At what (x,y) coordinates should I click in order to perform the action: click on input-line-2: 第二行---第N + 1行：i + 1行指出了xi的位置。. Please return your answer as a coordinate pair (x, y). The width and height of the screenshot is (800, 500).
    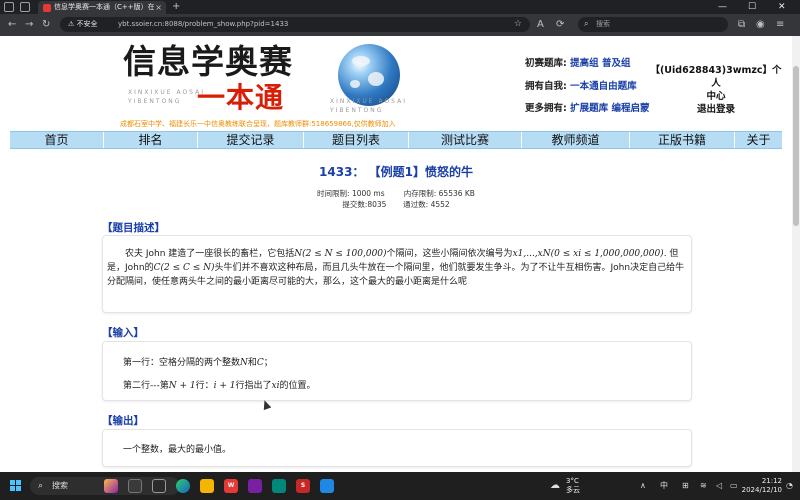
    Looking at the image, I should click on (219, 386).